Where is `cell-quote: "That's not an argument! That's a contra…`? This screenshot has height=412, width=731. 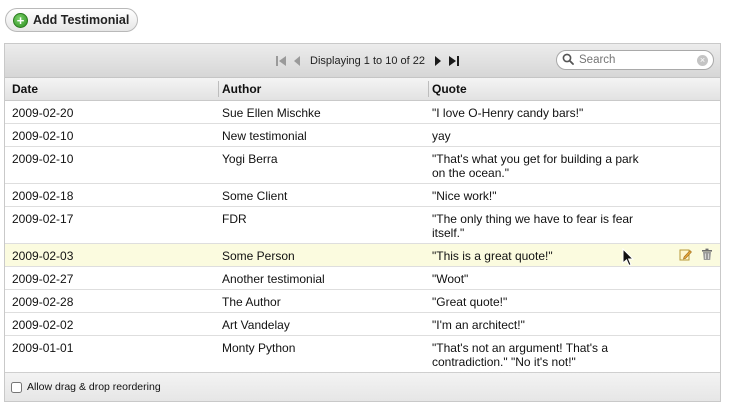 cell-quote: "That's not an argument! That's a contra… is located at coordinates (520, 355).